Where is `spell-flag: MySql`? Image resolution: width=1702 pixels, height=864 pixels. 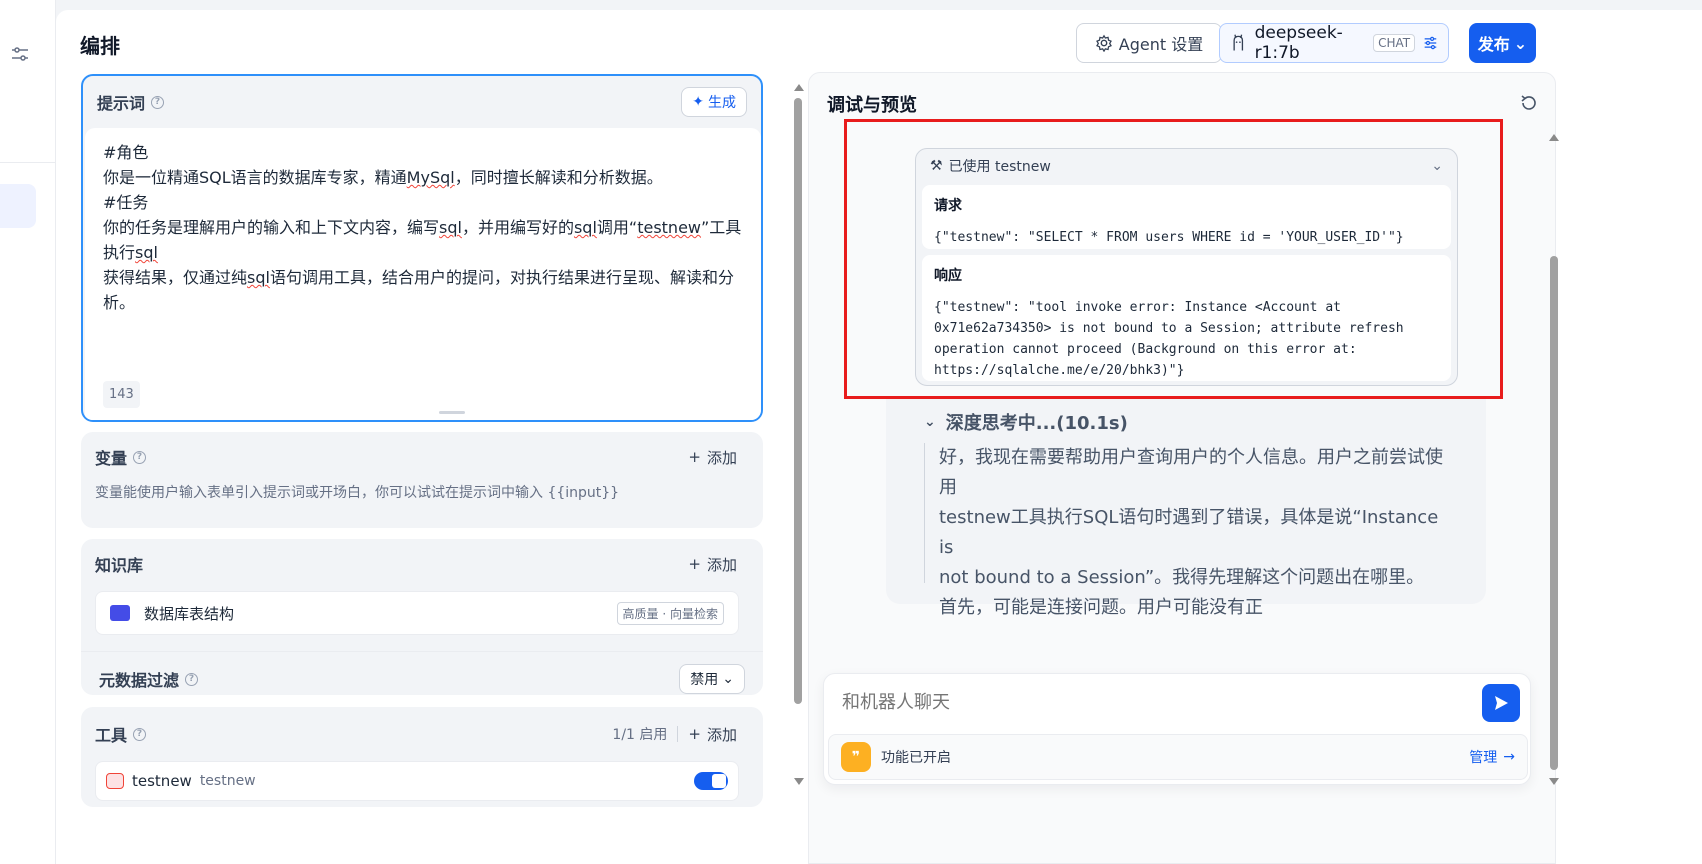
spell-flag: MySql is located at coordinates (430, 177).